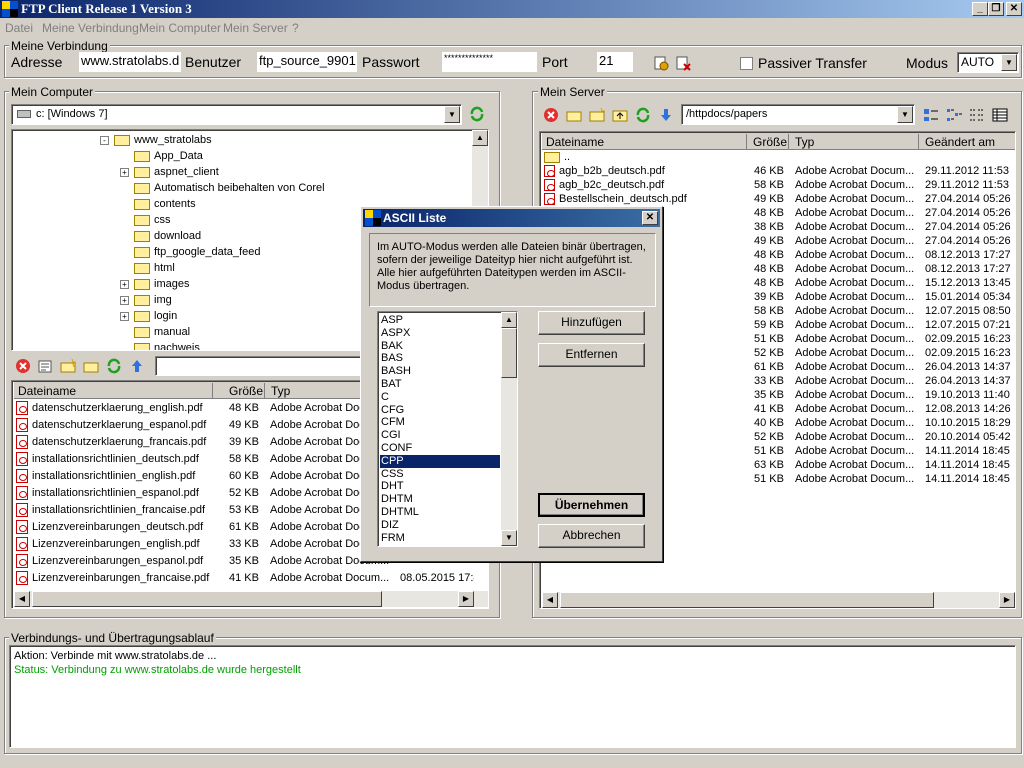  Describe the element at coordinates (113, 391) in the screenshot. I see `col-dateiname: Dateiname` at that location.